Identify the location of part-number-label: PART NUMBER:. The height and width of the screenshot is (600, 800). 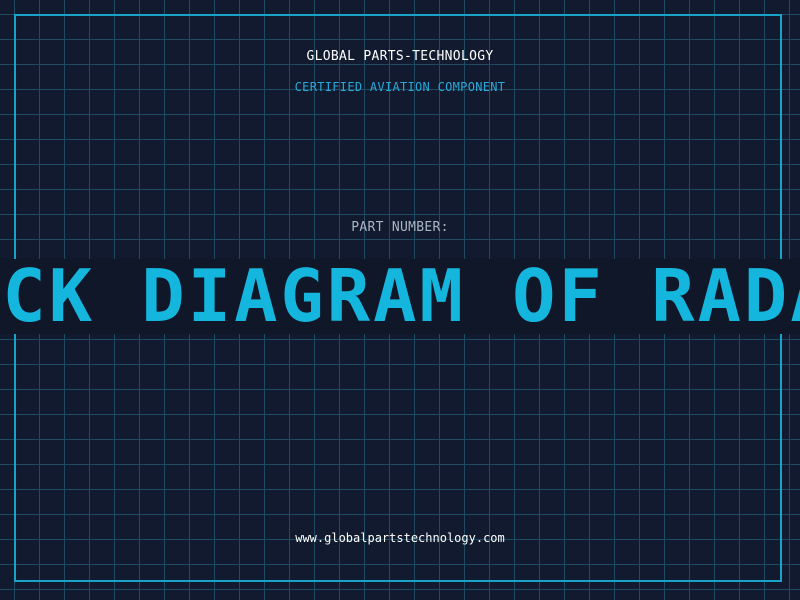
(400, 227).